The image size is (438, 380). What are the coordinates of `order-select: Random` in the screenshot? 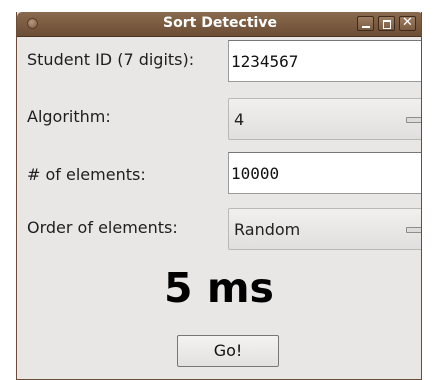 It's located at (324, 229).